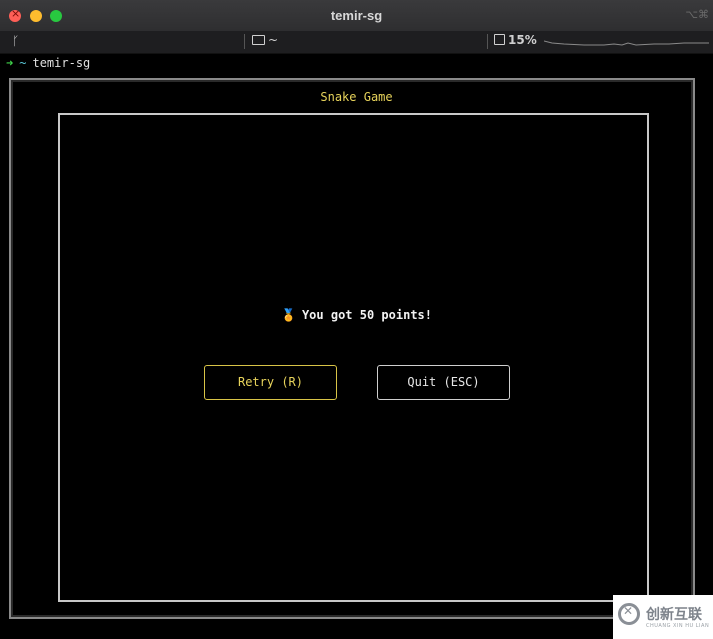 This screenshot has height=639, width=713. Describe the element at coordinates (522, 40) in the screenshot. I see `cpu-label: 15%` at that location.